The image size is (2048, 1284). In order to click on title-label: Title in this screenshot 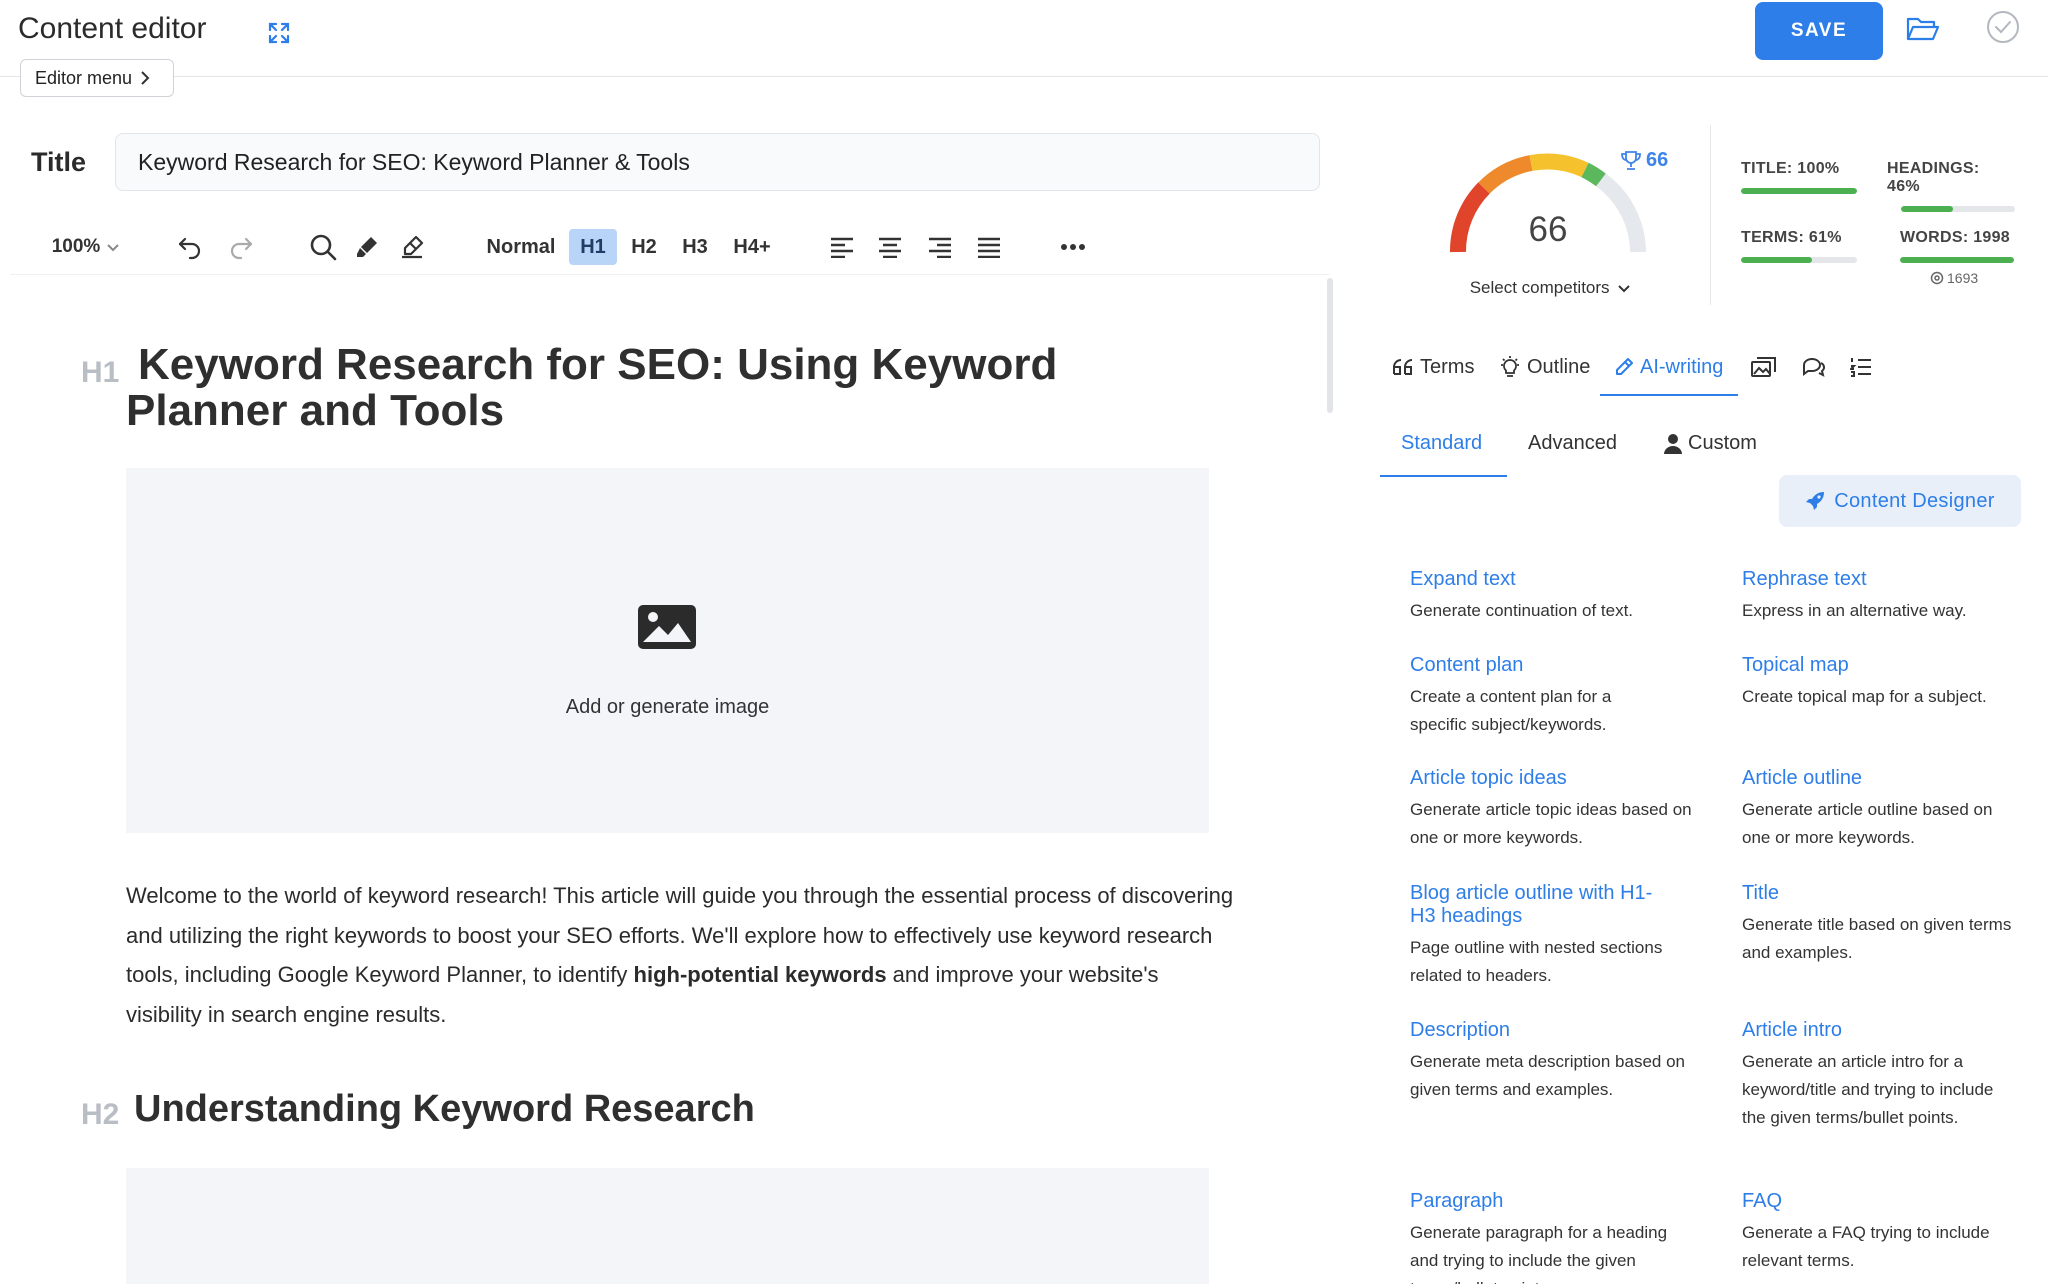, I will do `click(59, 162)`.